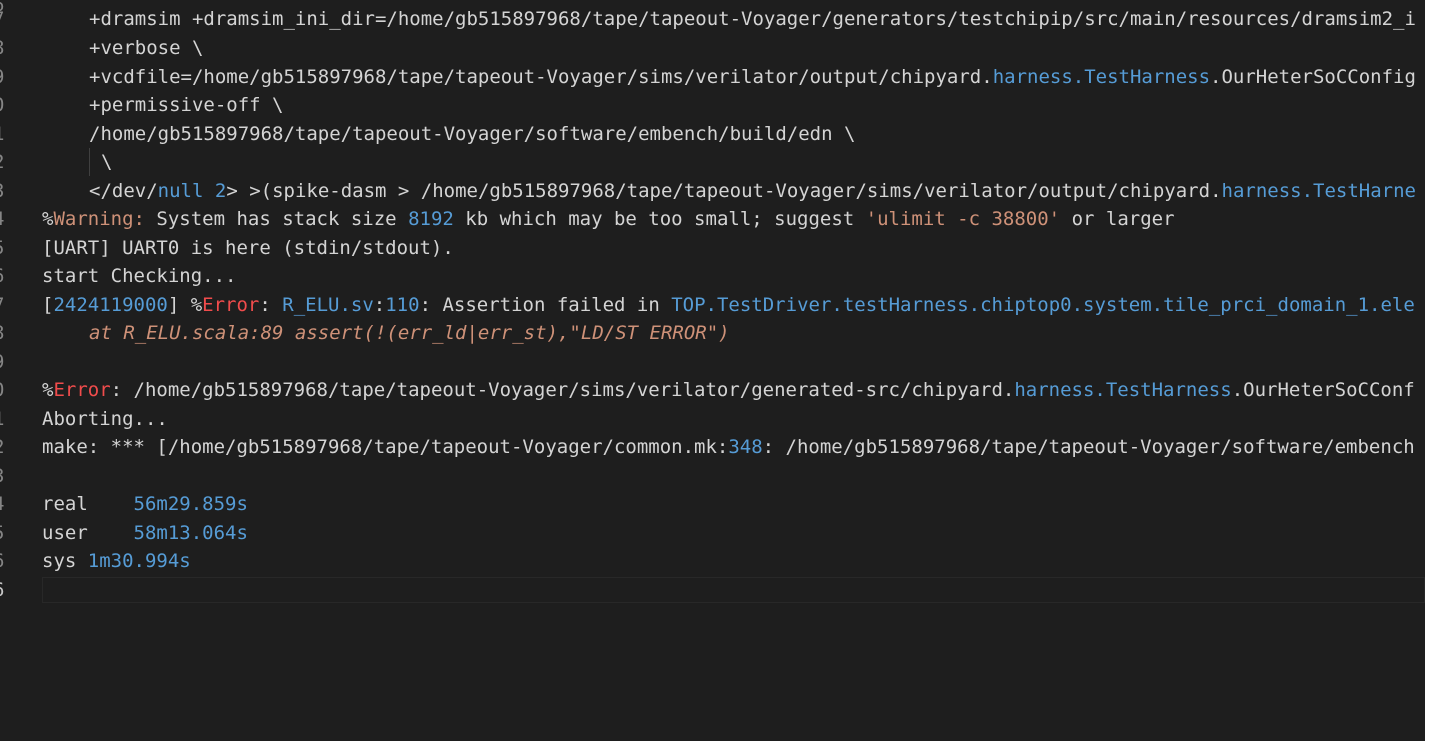 The height and width of the screenshot is (741, 1432). What do you see at coordinates (145, 533) in the screenshot?
I see `time-user-line: user 58m13.064s` at bounding box center [145, 533].